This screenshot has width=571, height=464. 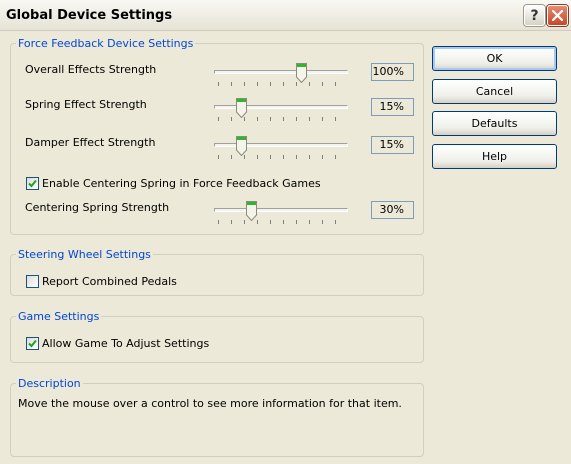 I want to click on steering-wheel-group: Steering Wheel Settings, so click(x=217, y=272).